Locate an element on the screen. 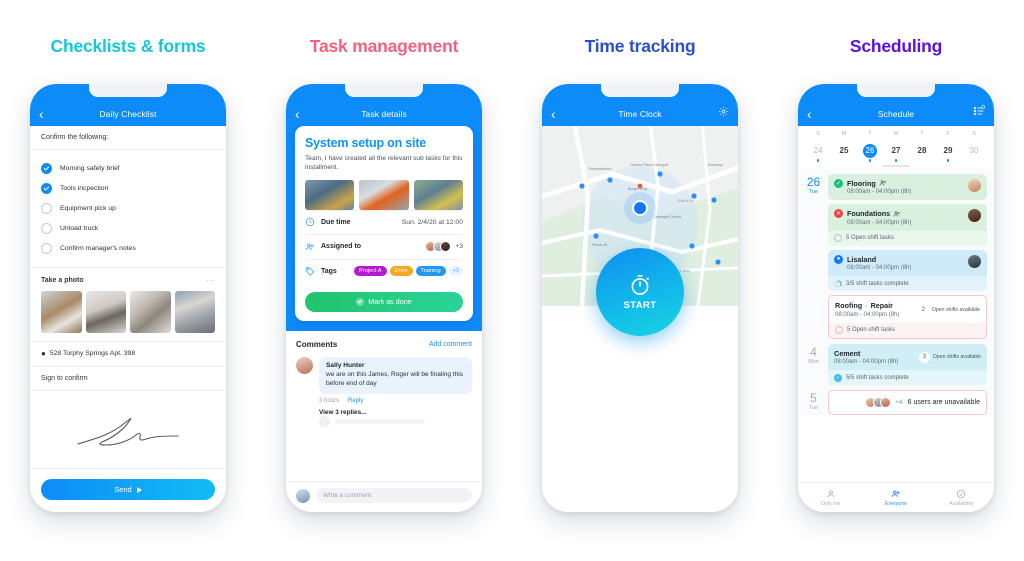 The width and height of the screenshot is (1024, 561). people-icon is located at coordinates (309, 246).